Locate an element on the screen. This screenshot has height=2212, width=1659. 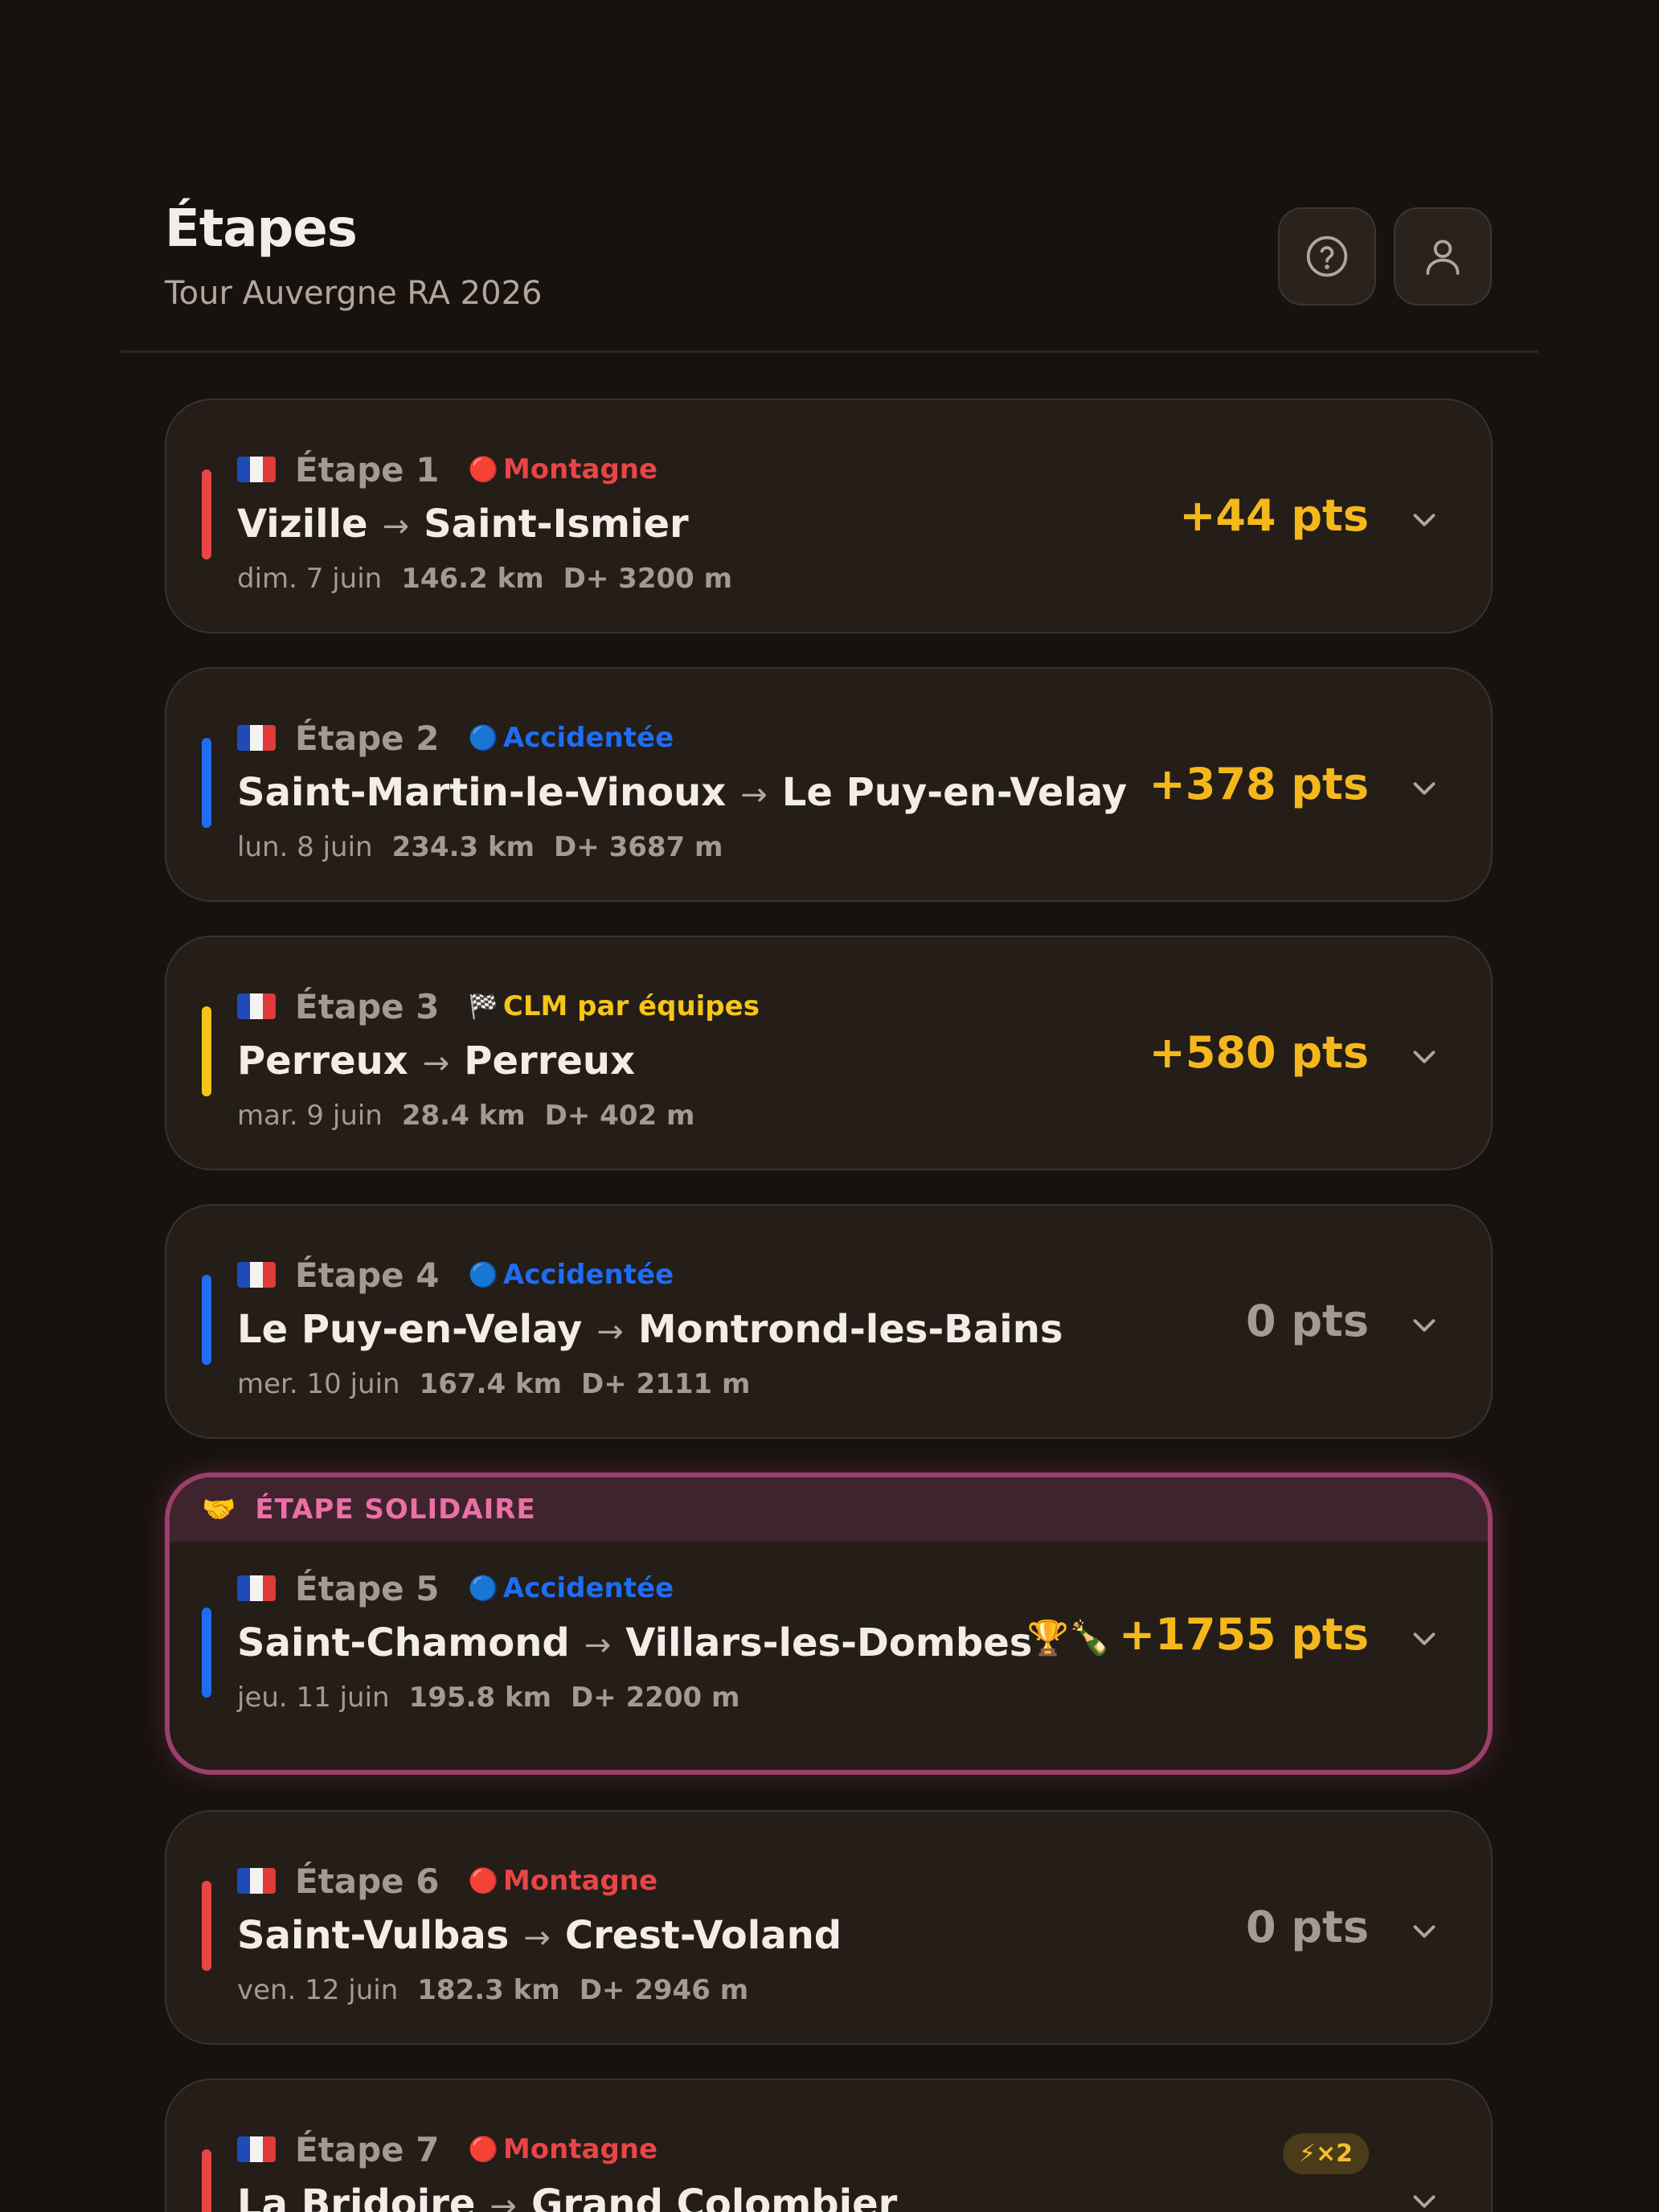
help-button is located at coordinates (1327, 256).